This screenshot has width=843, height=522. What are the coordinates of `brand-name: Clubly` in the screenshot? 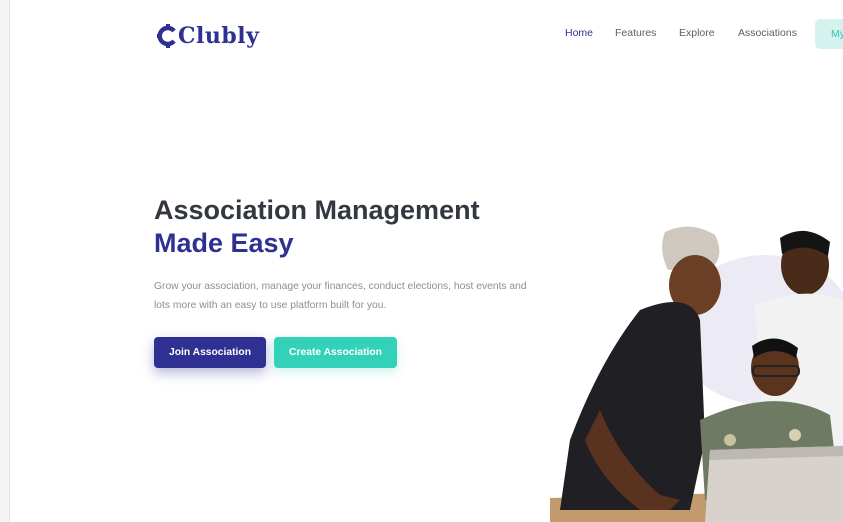 It's located at (219, 36).